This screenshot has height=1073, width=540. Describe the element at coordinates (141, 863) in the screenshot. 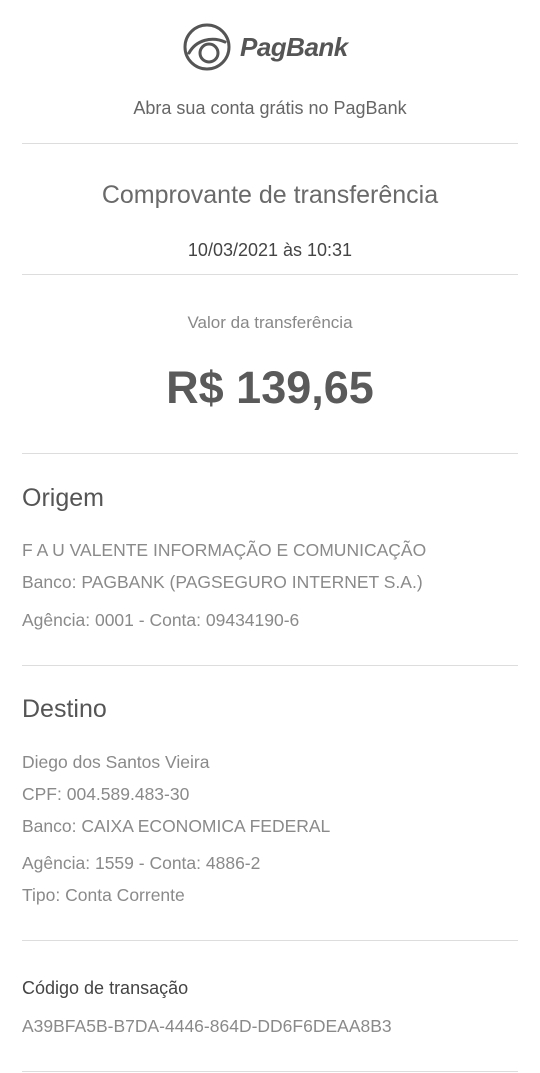

I see `destination-account: Agência: 1559 - Conta: 4886-2` at that location.